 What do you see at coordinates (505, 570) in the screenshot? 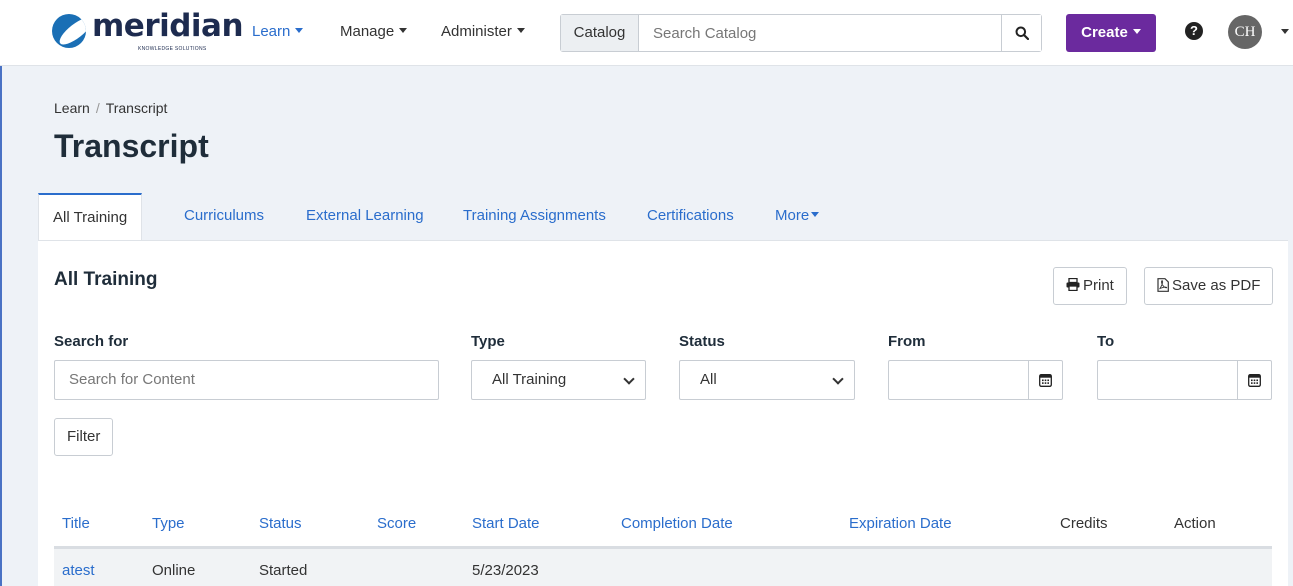
I see `row-start-date: 5/23/2023` at bounding box center [505, 570].